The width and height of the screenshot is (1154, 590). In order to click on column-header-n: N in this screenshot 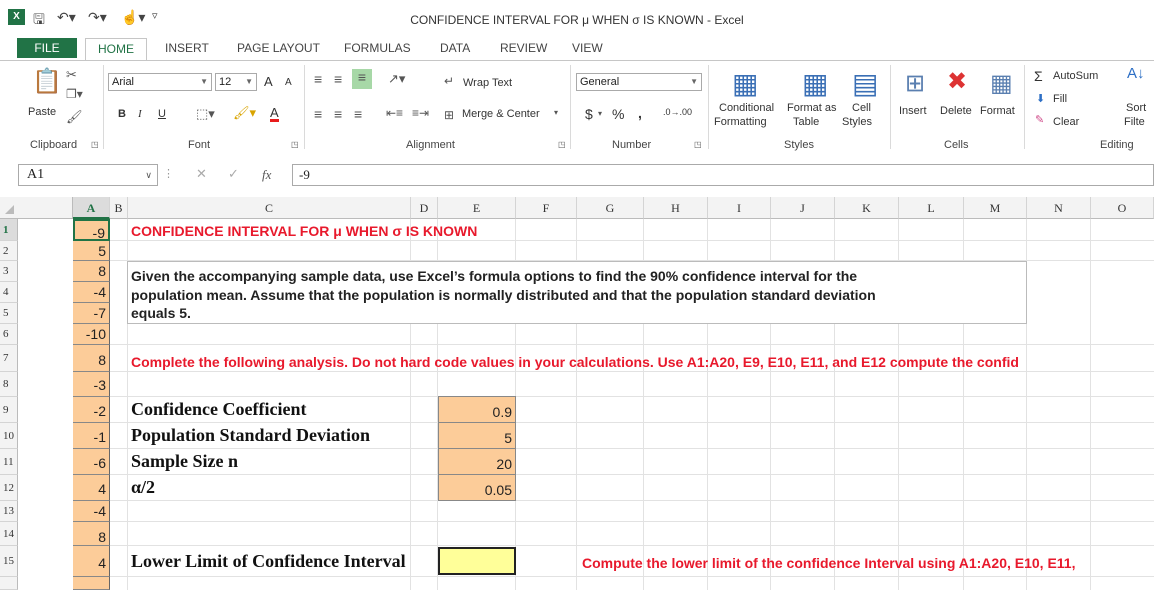, I will do `click(1059, 208)`.